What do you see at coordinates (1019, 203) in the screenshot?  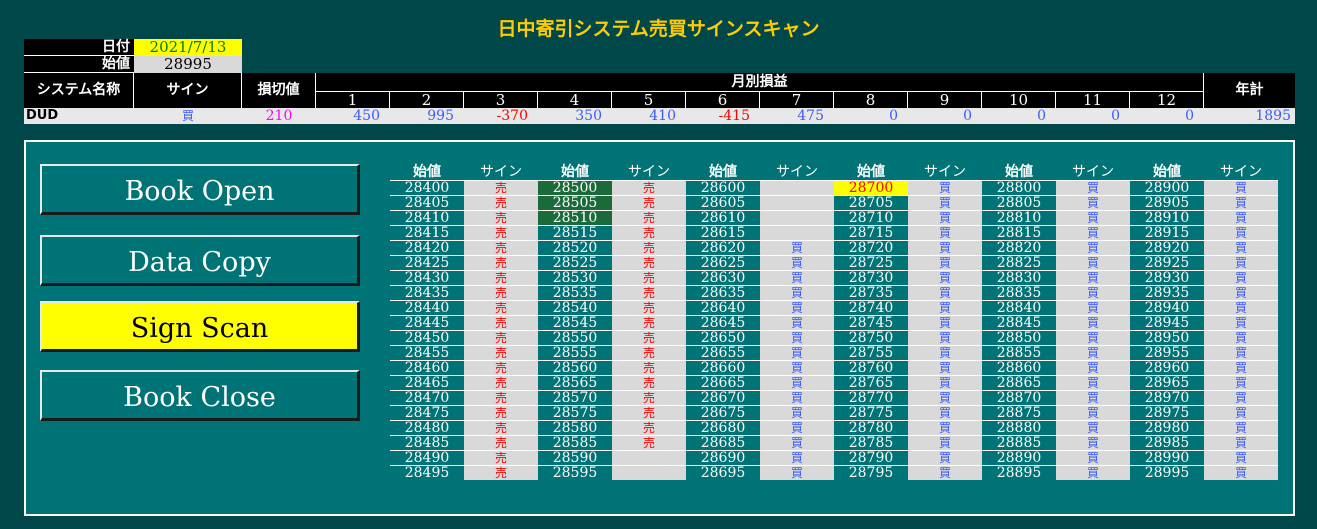 I see `price-cell: 28805` at bounding box center [1019, 203].